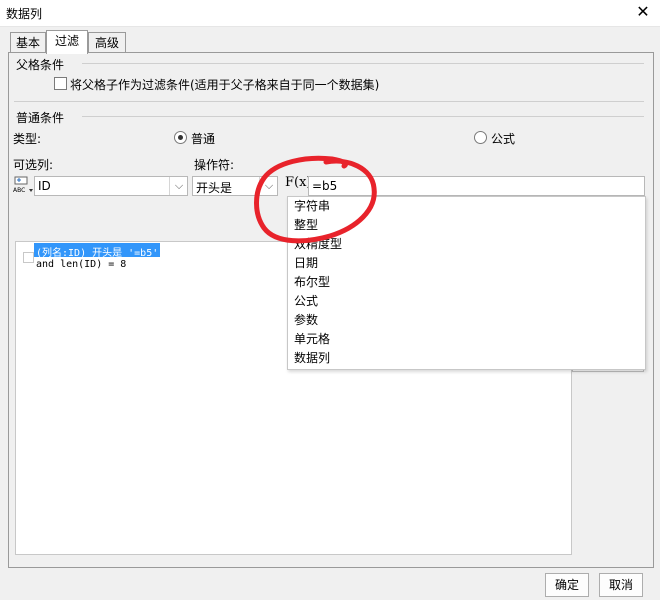  I want to click on condition-value-text: =b5, so click(325, 186).